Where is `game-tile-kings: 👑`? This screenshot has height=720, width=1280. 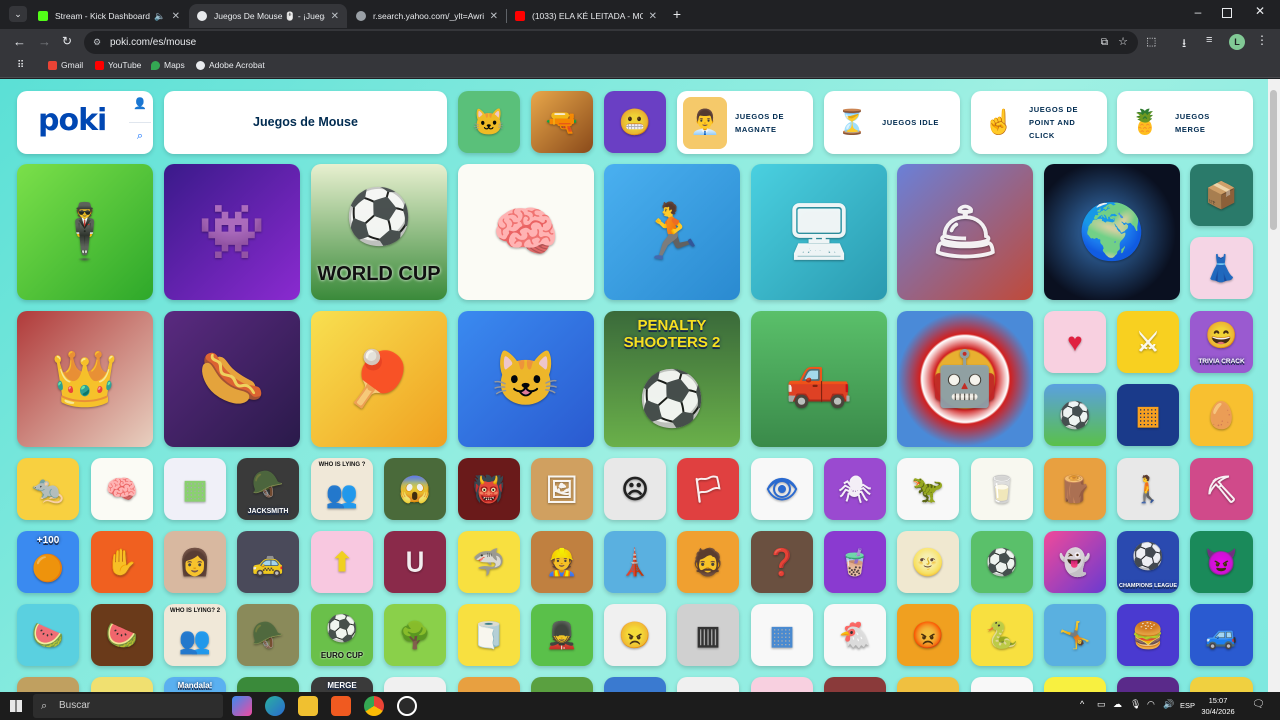 game-tile-kings: 👑 is located at coordinates (85, 379).